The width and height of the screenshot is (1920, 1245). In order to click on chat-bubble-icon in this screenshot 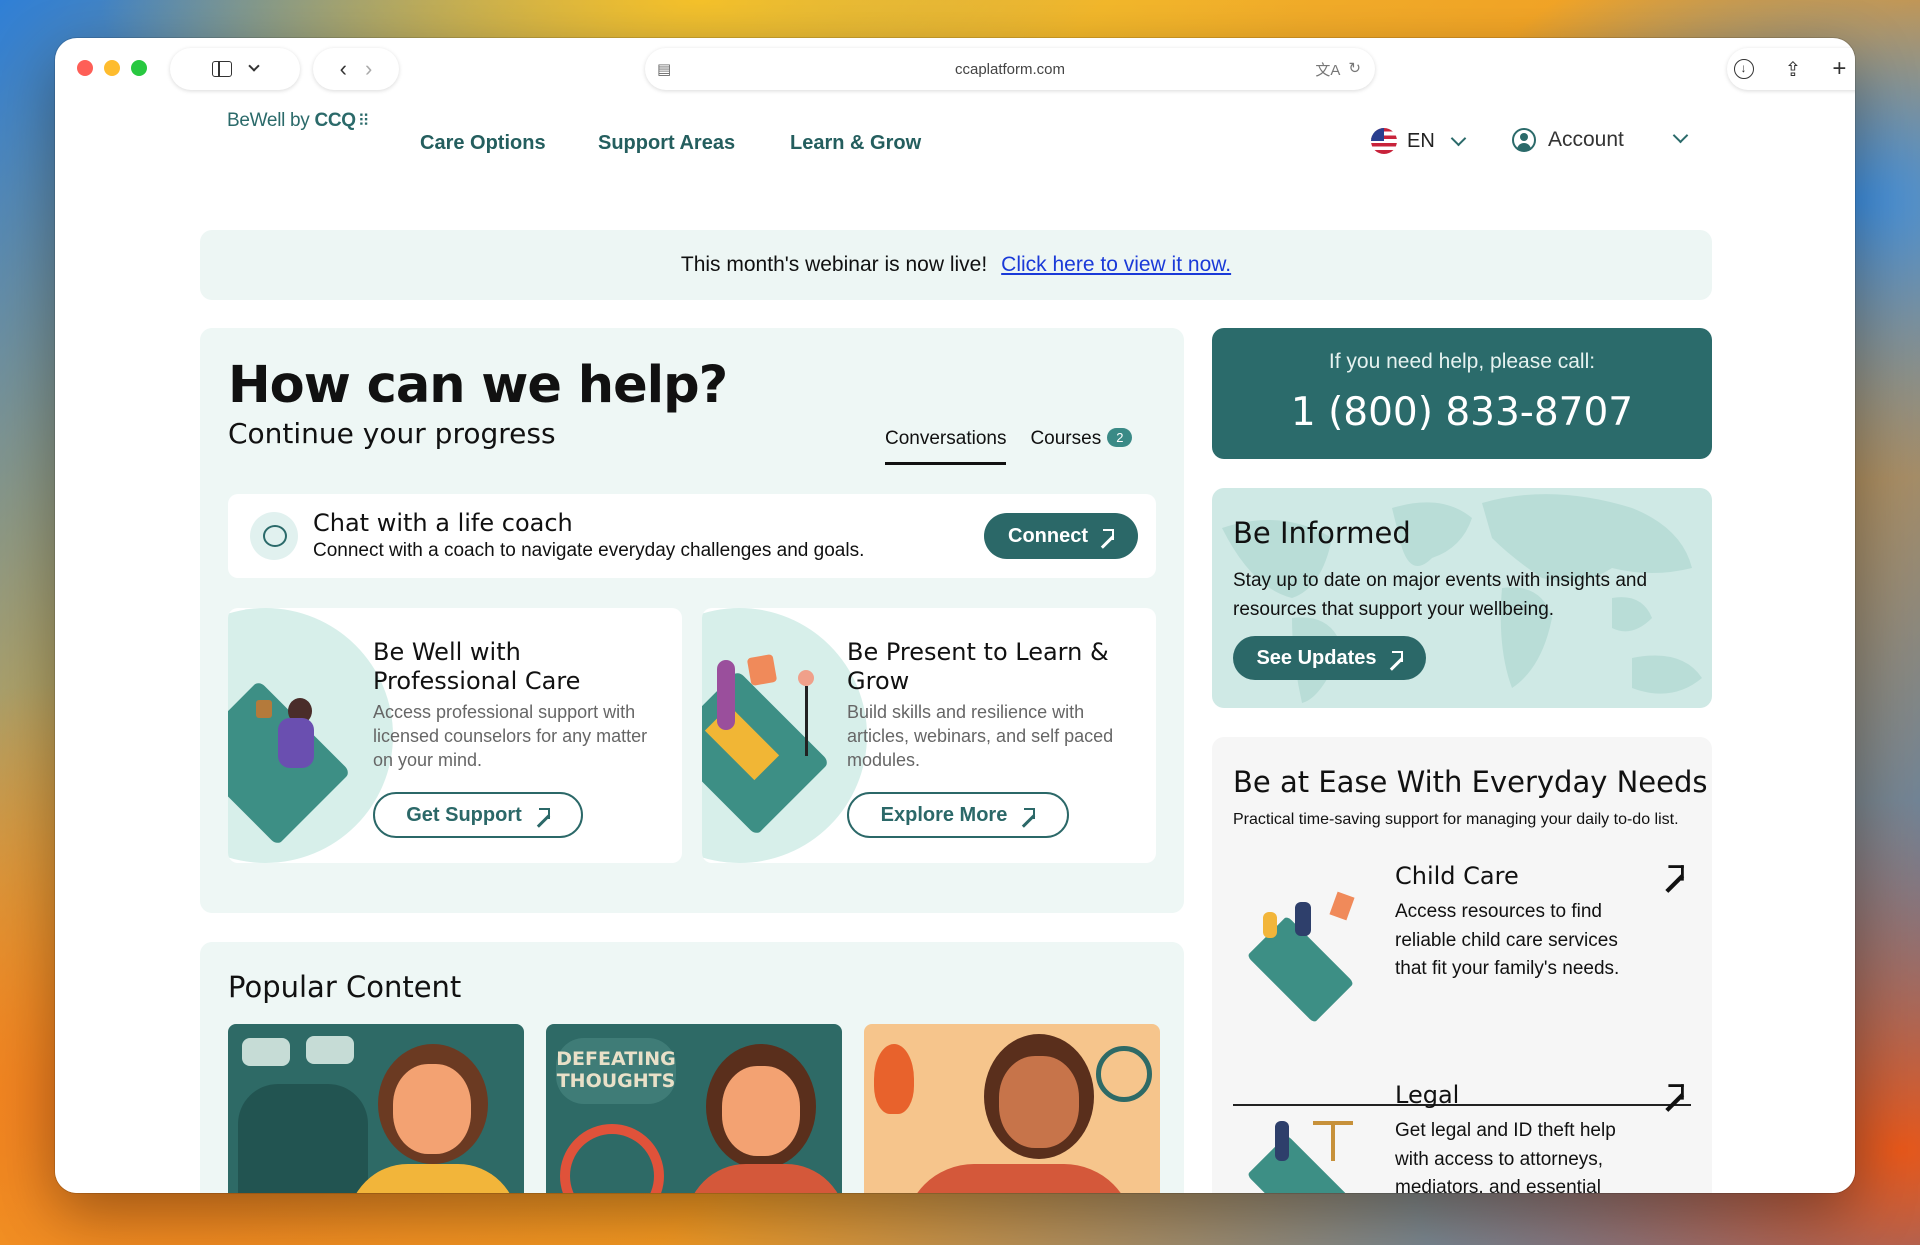, I will do `click(274, 536)`.